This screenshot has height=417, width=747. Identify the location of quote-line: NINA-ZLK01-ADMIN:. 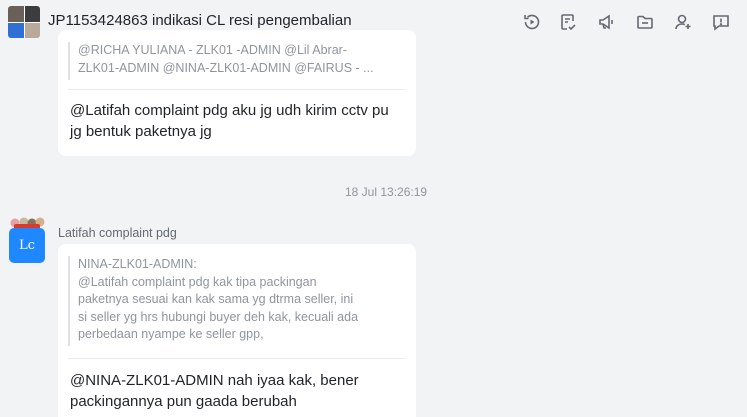
(137, 264).